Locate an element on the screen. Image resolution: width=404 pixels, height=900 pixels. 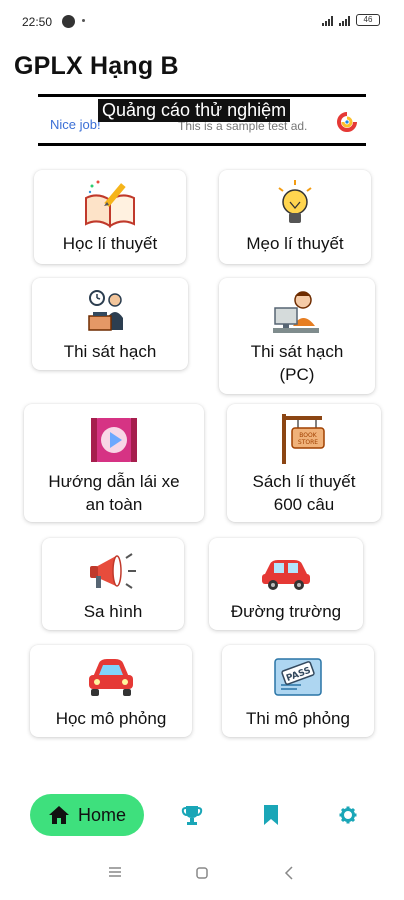
status-bar: 22:50 46 is located at coordinates (202, 20).